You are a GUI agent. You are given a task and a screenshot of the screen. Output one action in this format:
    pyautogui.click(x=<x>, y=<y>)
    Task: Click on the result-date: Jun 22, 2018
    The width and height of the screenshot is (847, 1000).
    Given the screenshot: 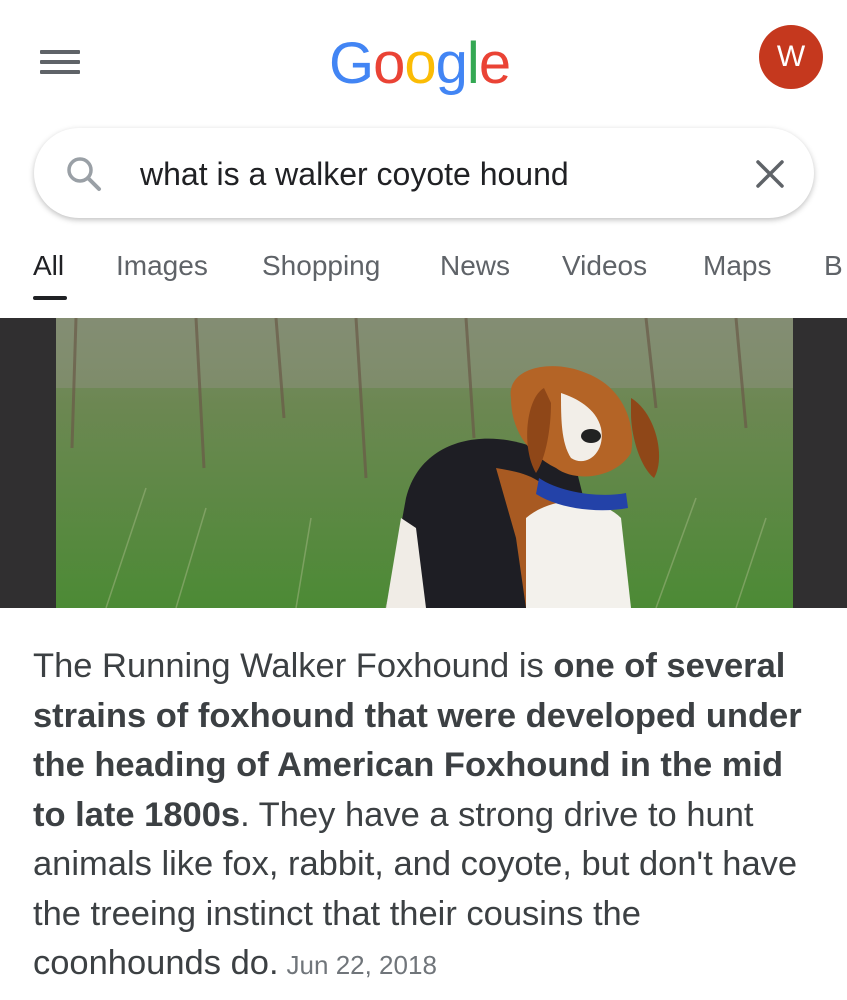 What is the action you would take?
    pyautogui.click(x=361, y=965)
    